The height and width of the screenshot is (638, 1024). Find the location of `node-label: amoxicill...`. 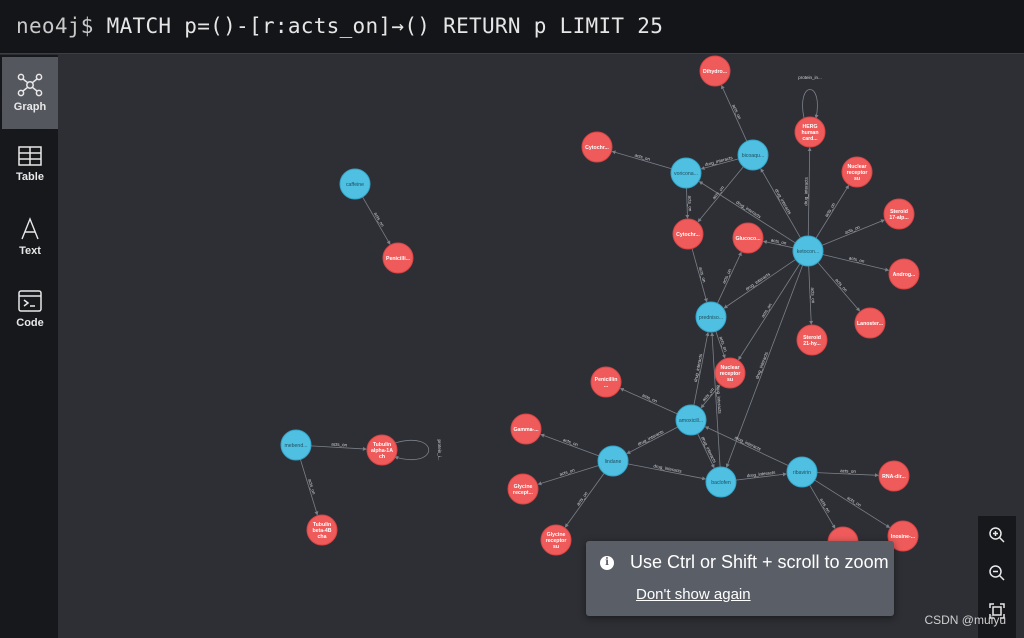

node-label: amoxicill... is located at coordinates (691, 421).